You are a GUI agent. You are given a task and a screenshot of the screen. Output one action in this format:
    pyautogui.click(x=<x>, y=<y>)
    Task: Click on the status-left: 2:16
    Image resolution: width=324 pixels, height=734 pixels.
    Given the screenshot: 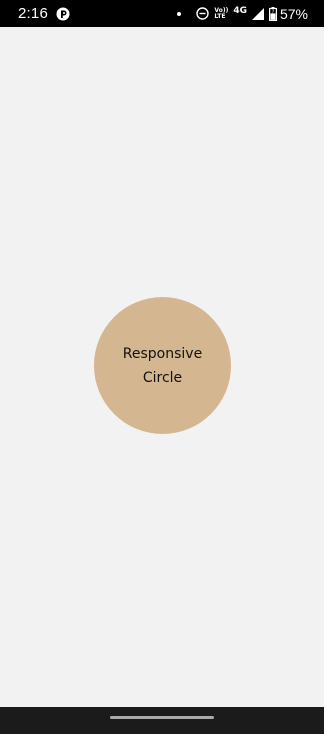 What is the action you would take?
    pyautogui.click(x=44, y=13)
    